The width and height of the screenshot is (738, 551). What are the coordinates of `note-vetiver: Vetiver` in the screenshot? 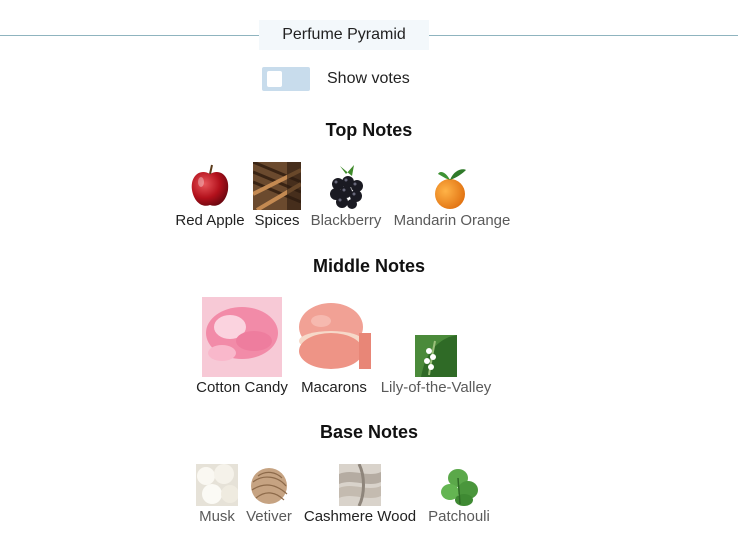 It's located at (269, 494).